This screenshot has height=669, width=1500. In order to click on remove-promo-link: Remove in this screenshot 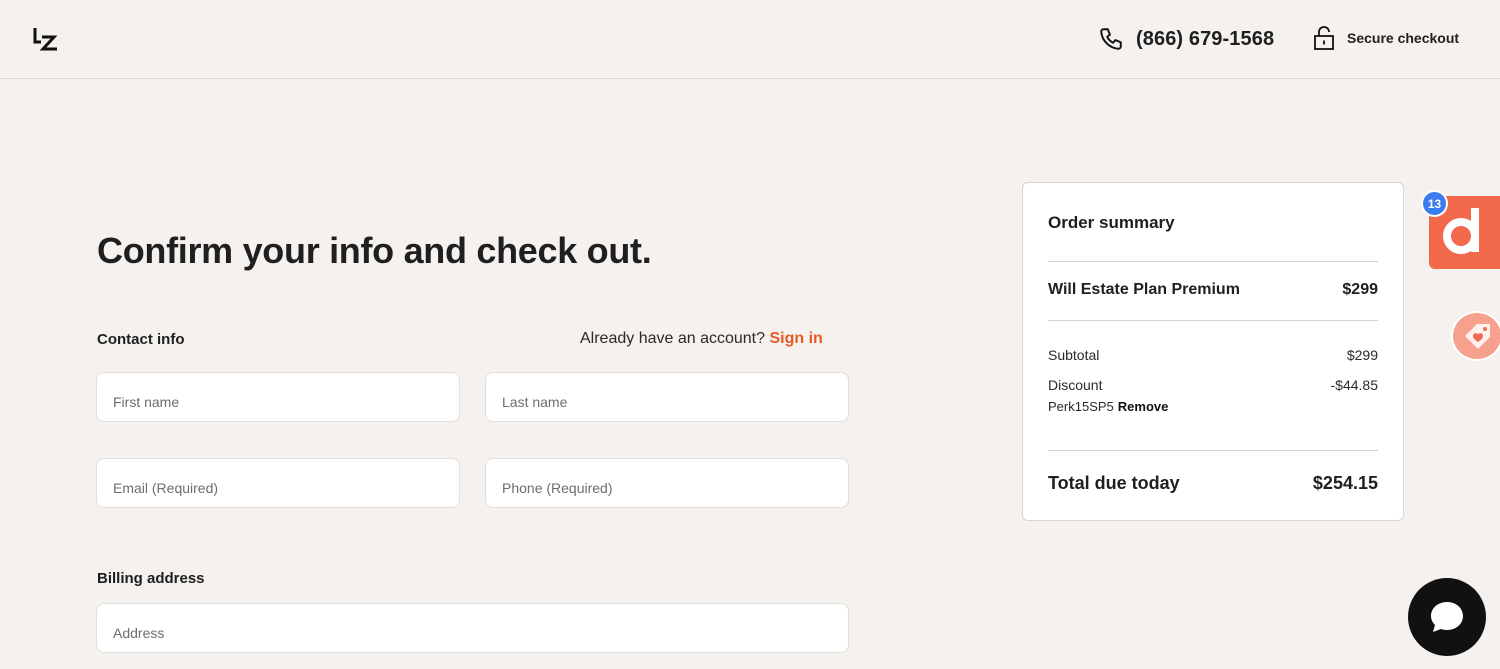, I will do `click(1143, 406)`.